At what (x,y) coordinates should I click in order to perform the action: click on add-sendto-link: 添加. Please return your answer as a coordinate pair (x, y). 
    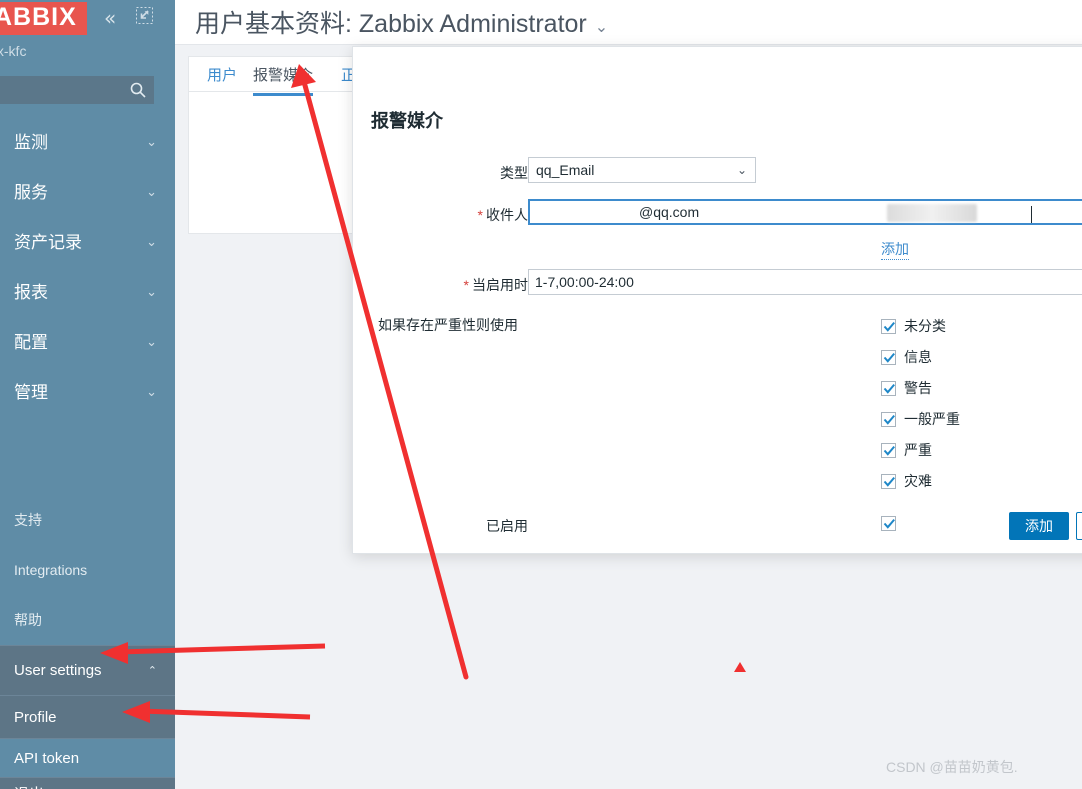
    Looking at the image, I should click on (895, 249).